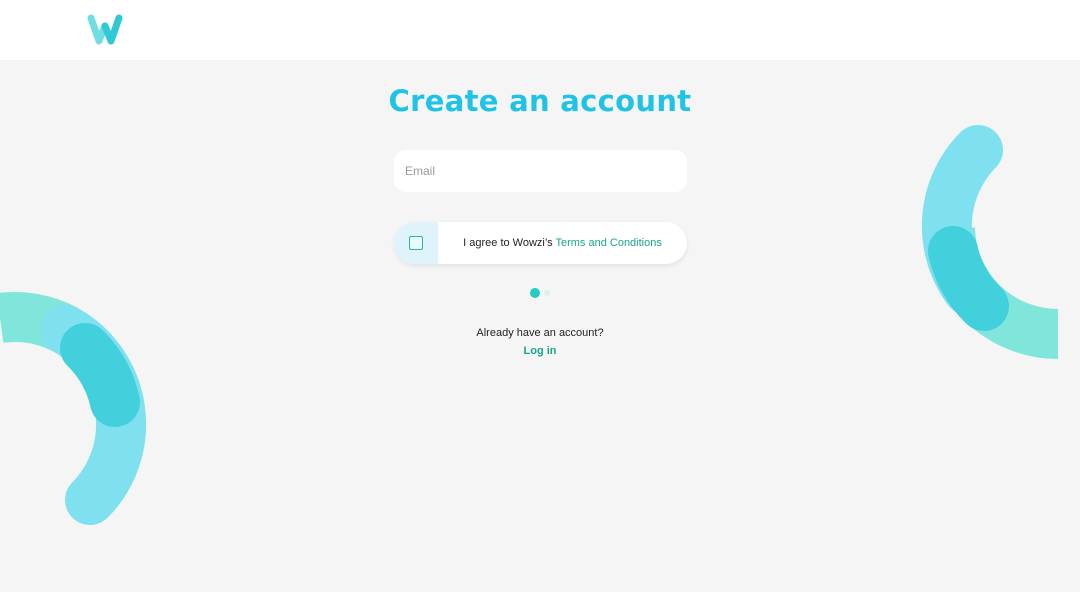 This screenshot has width=1080, height=592. Describe the element at coordinates (540, 171) in the screenshot. I see `email-field` at that location.